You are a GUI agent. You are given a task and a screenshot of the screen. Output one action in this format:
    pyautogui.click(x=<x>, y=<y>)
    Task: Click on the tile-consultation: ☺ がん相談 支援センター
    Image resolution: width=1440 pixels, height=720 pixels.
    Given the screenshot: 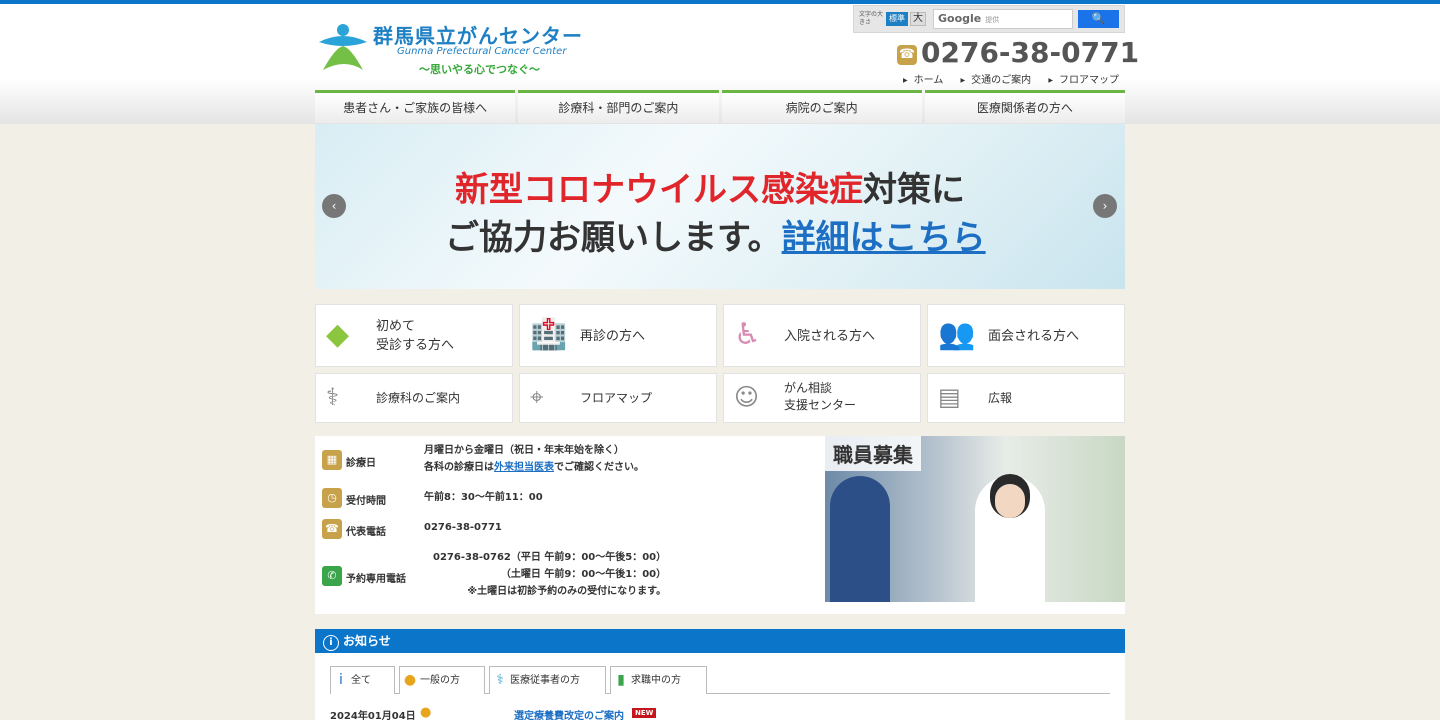 What is the action you would take?
    pyautogui.click(x=822, y=398)
    